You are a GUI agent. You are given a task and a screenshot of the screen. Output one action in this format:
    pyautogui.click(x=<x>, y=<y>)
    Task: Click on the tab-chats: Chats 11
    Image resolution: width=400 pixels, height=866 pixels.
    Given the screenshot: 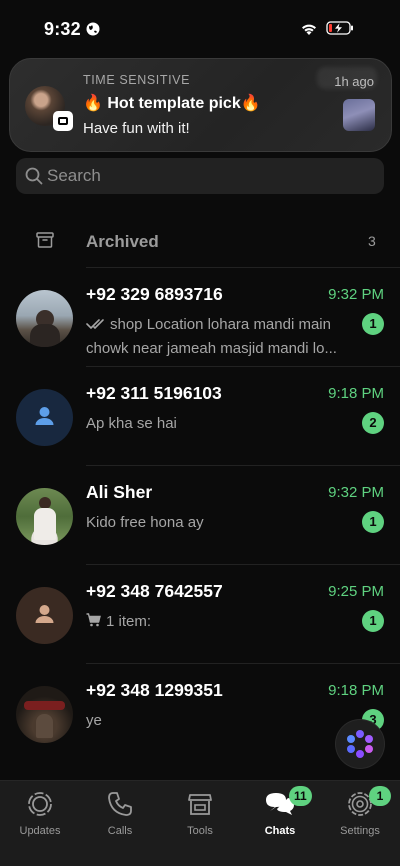 What is the action you would take?
    pyautogui.click(x=280, y=811)
    